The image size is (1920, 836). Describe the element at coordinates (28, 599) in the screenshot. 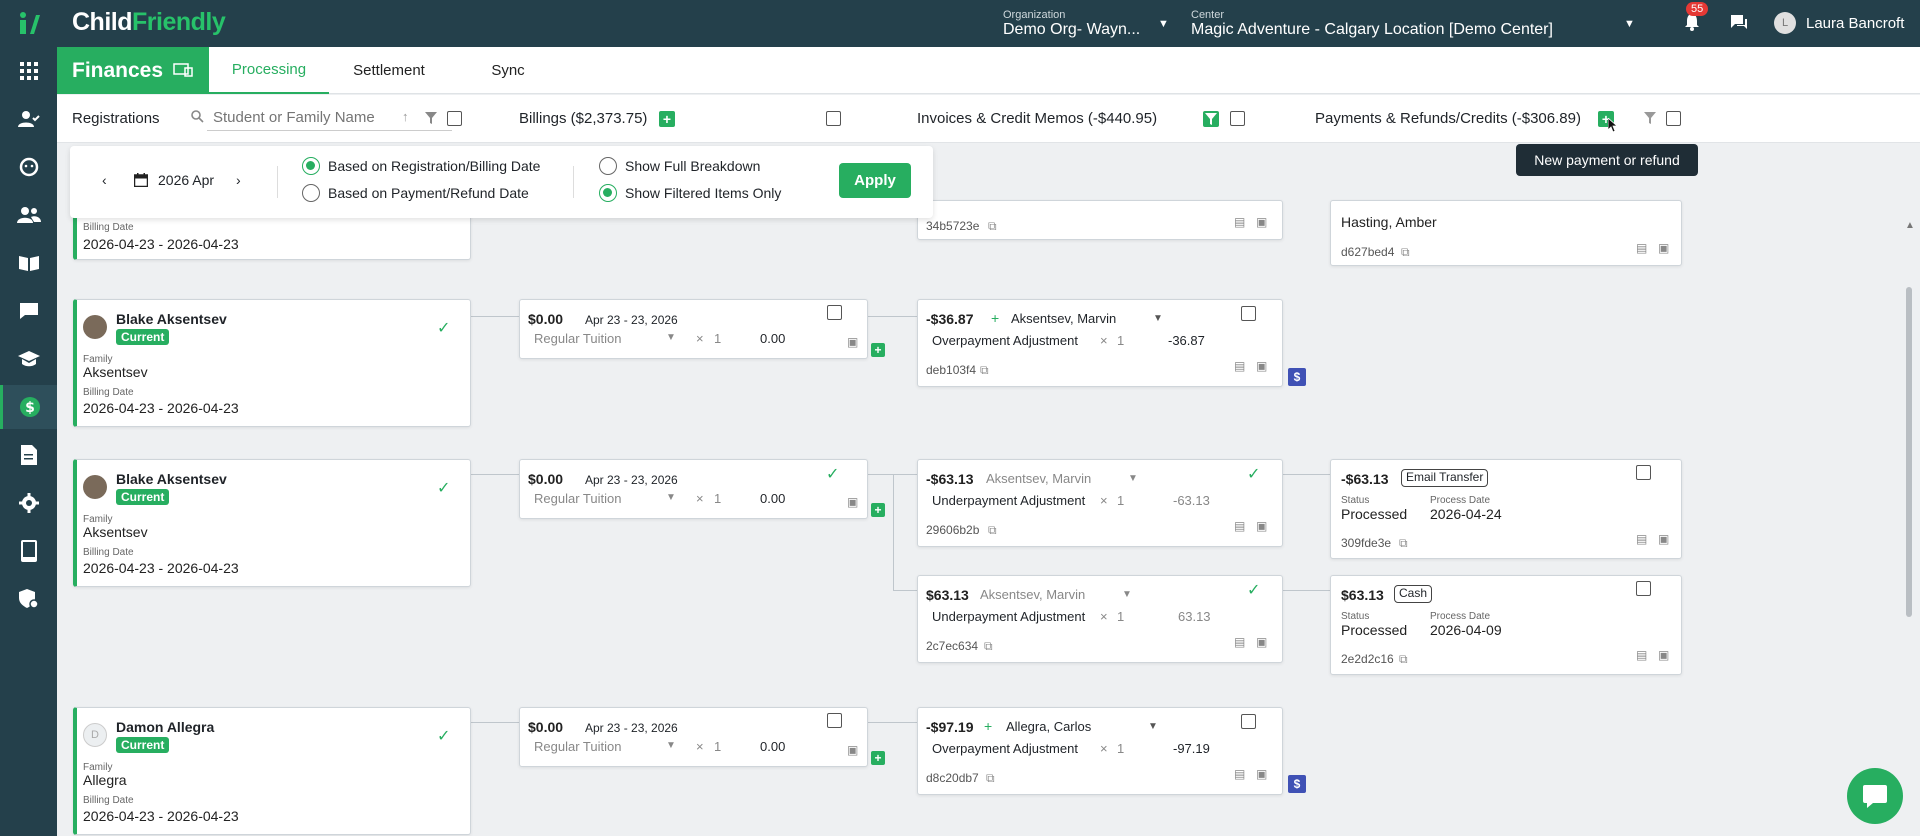

I see `shield-gear-icon` at that location.